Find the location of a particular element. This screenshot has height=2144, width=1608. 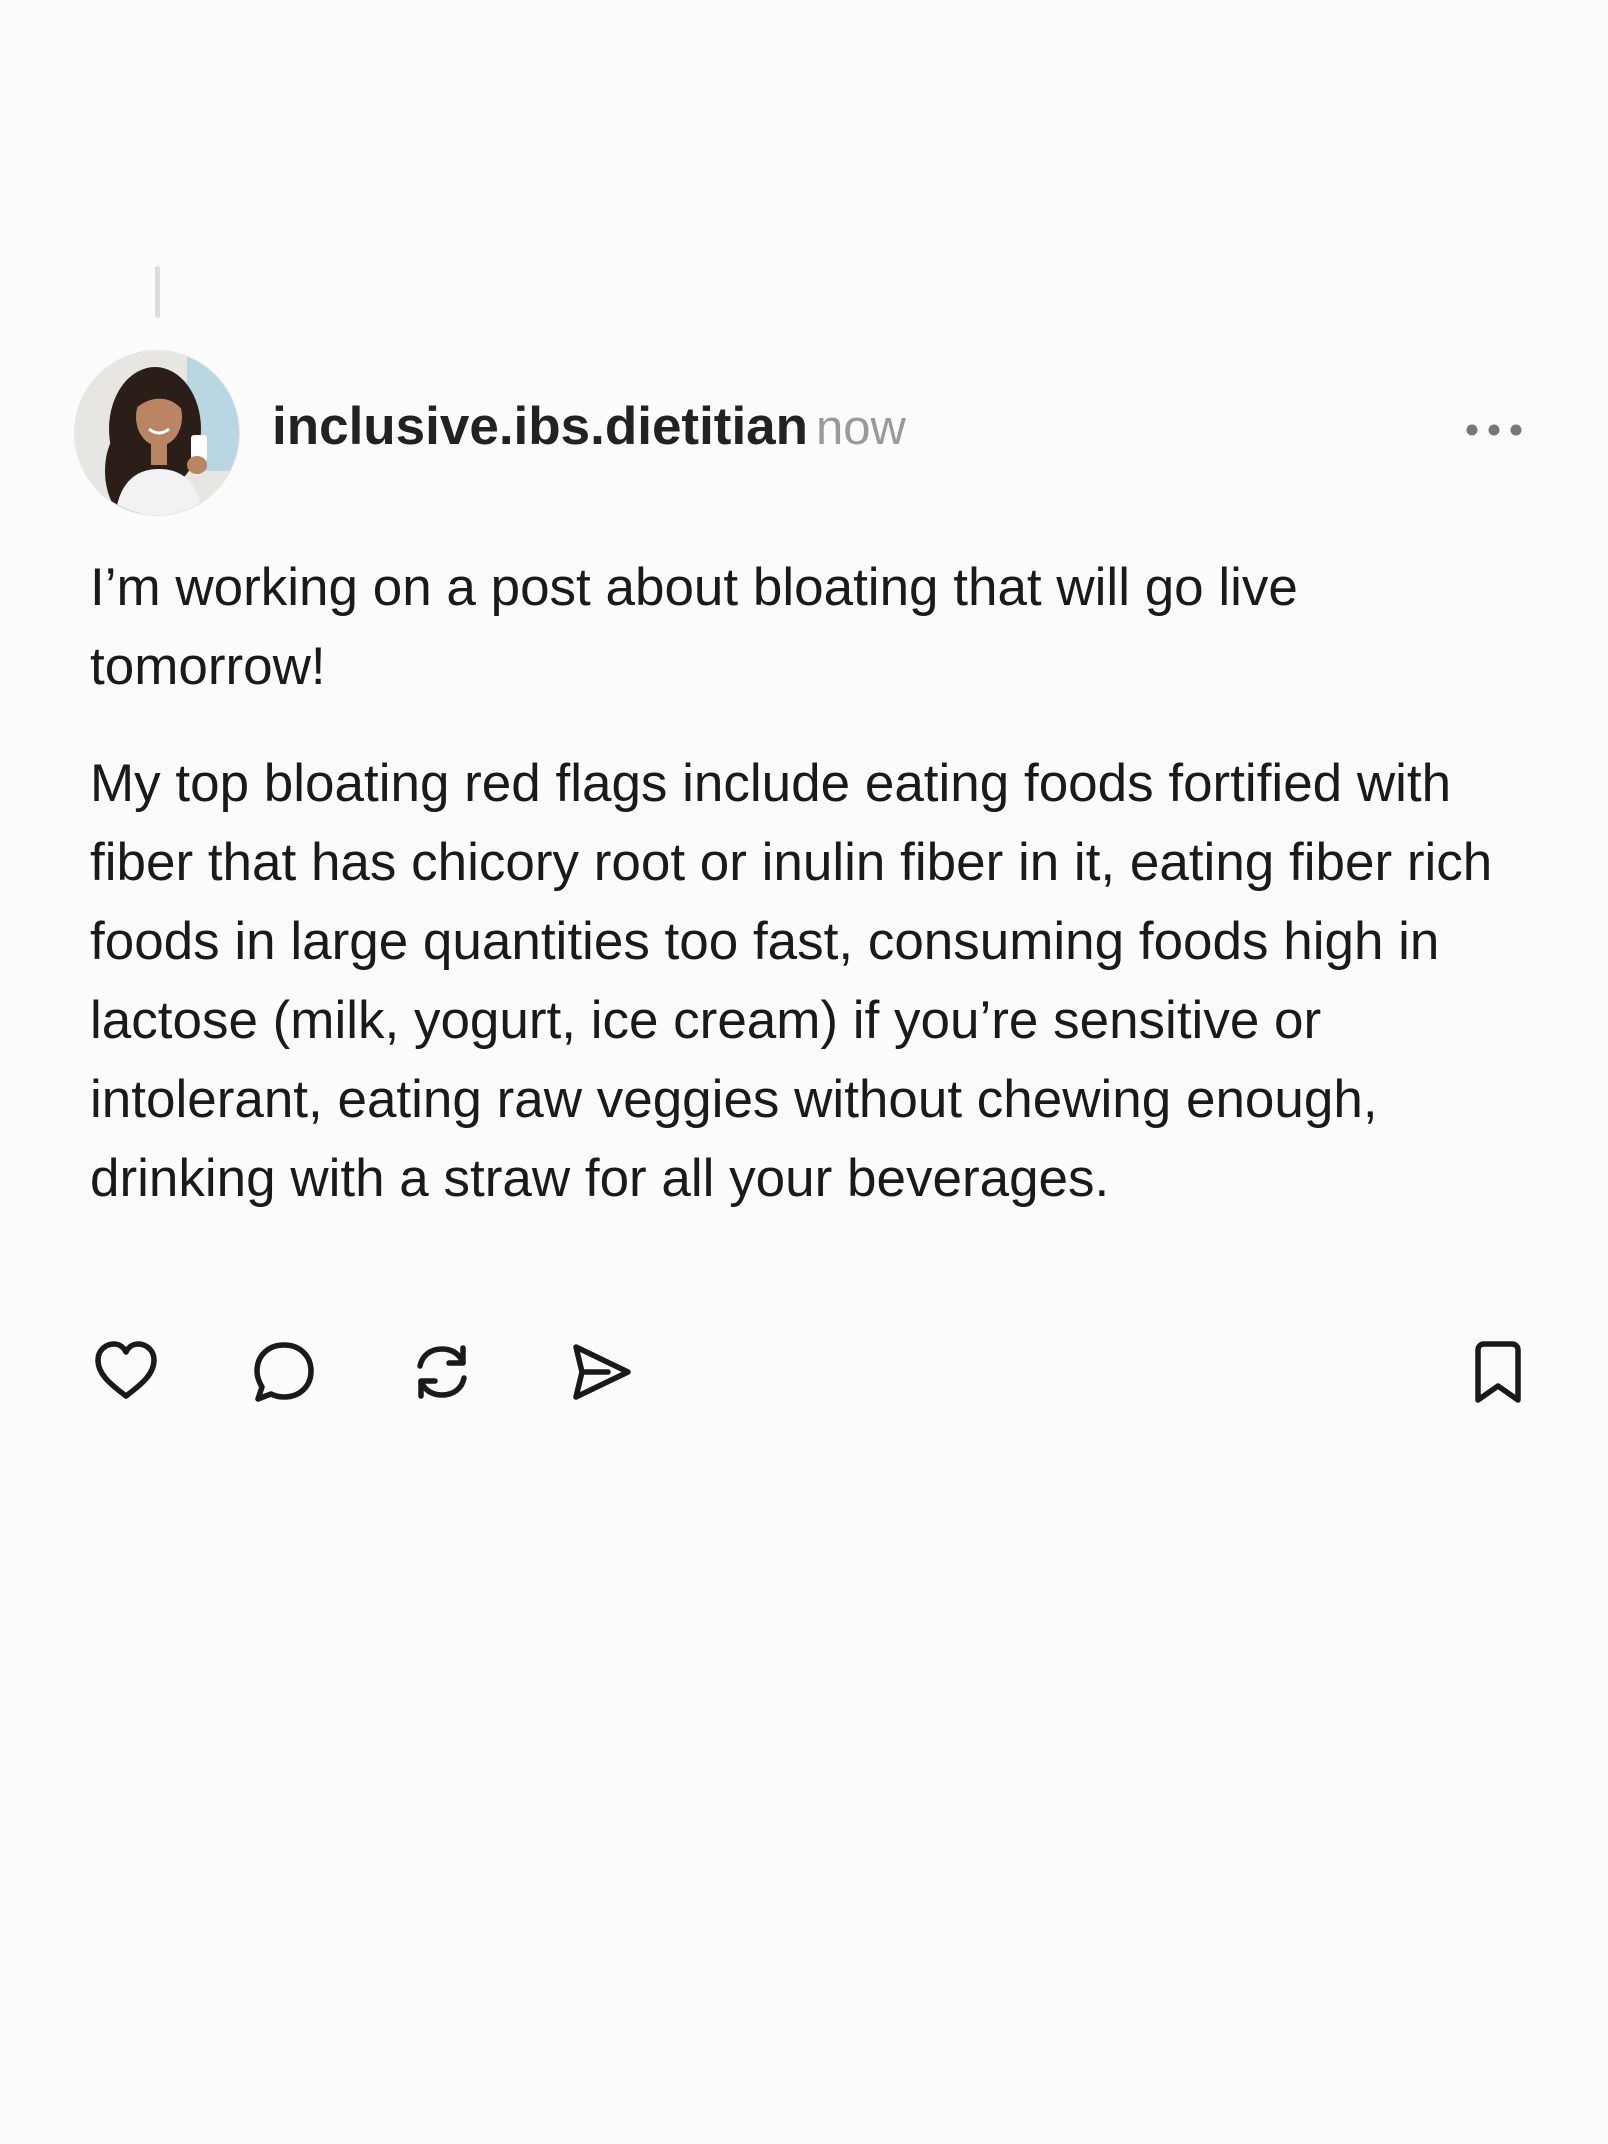

more-horizontal-icon is located at coordinates (1494, 430).